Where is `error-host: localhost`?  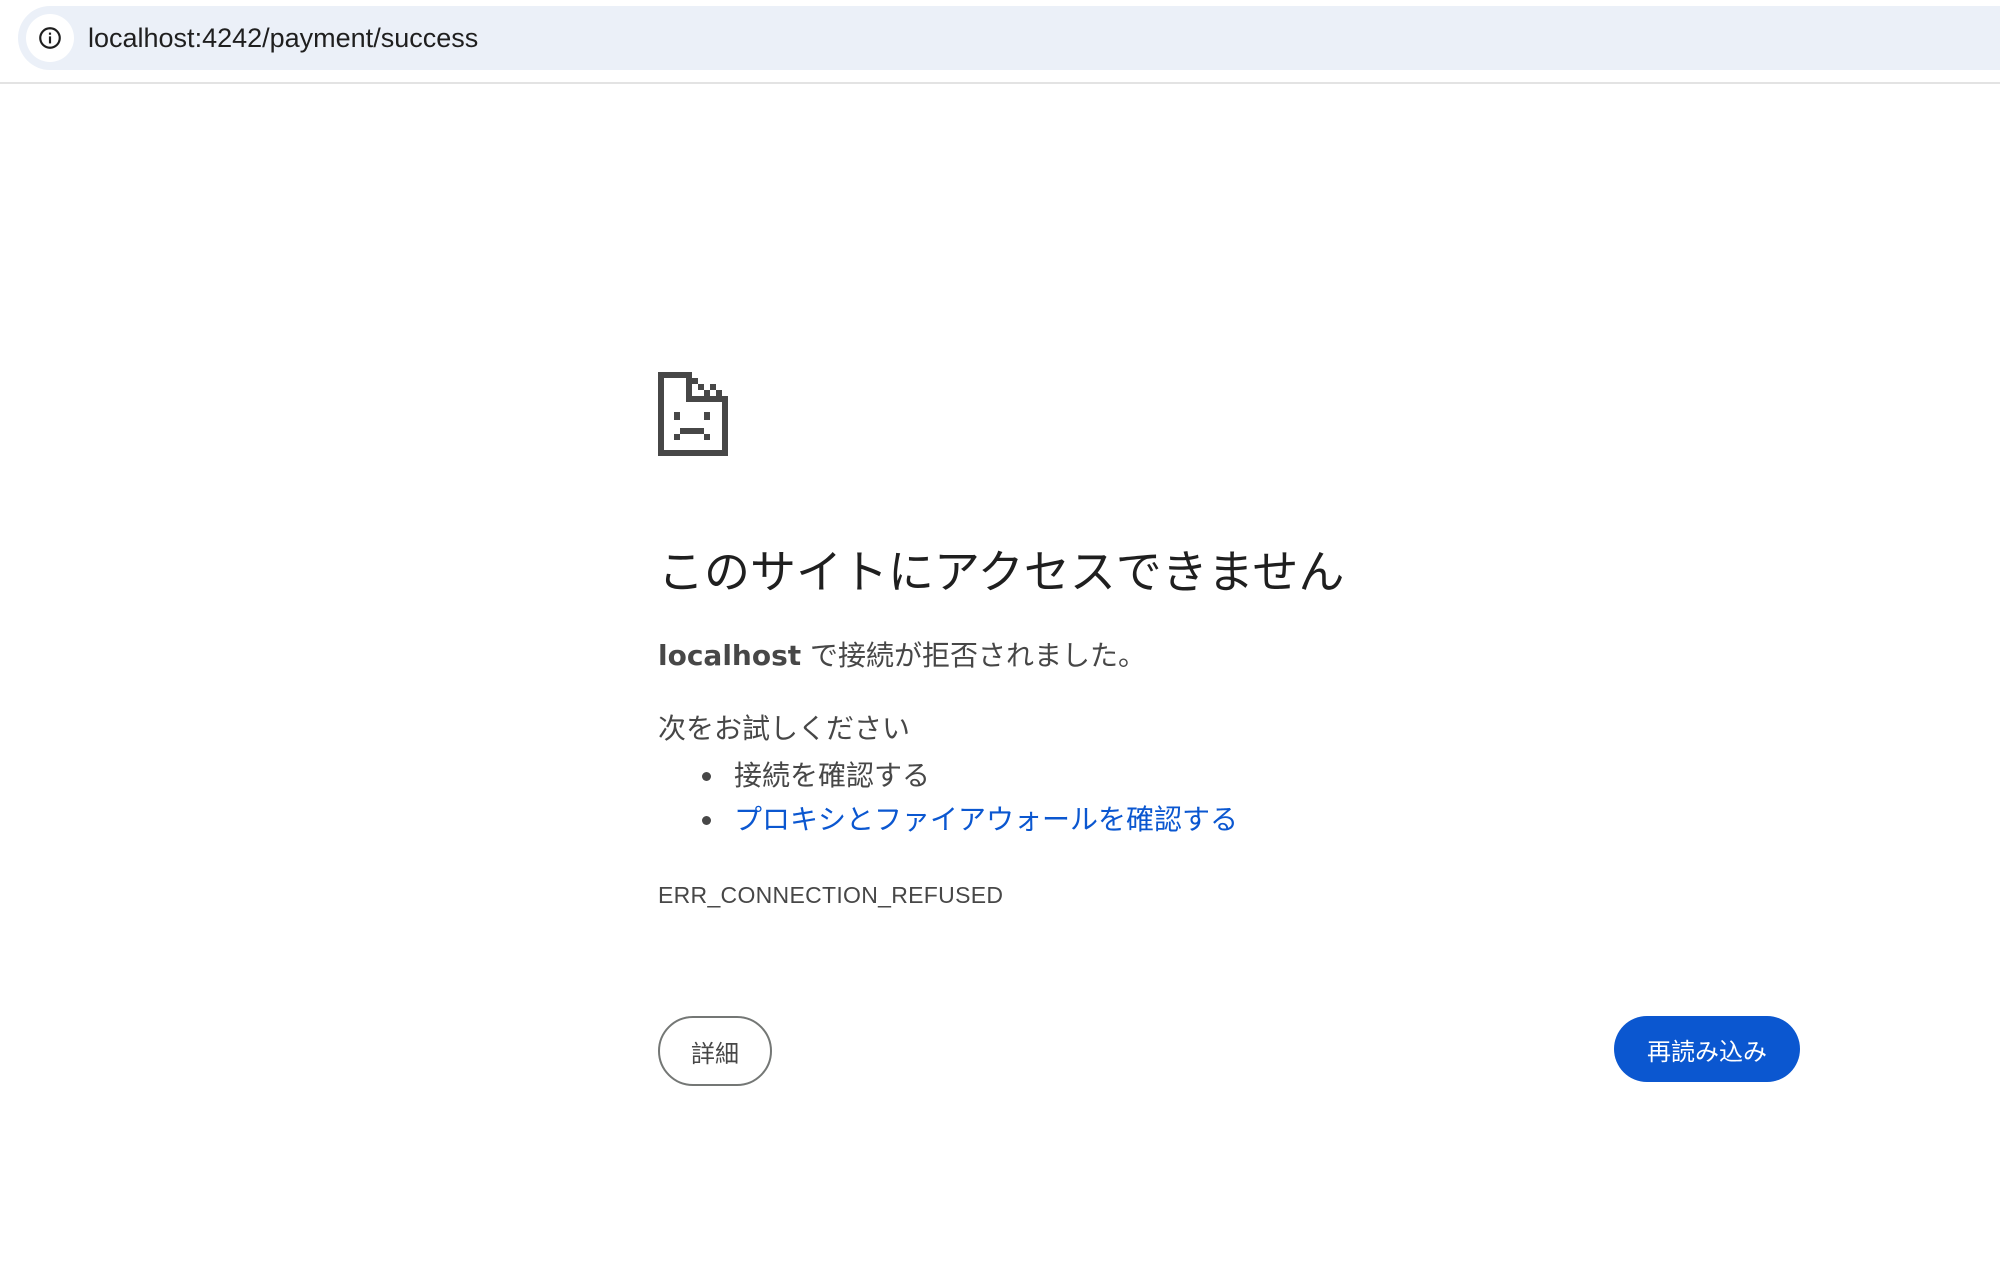 error-host: localhost is located at coordinates (730, 655).